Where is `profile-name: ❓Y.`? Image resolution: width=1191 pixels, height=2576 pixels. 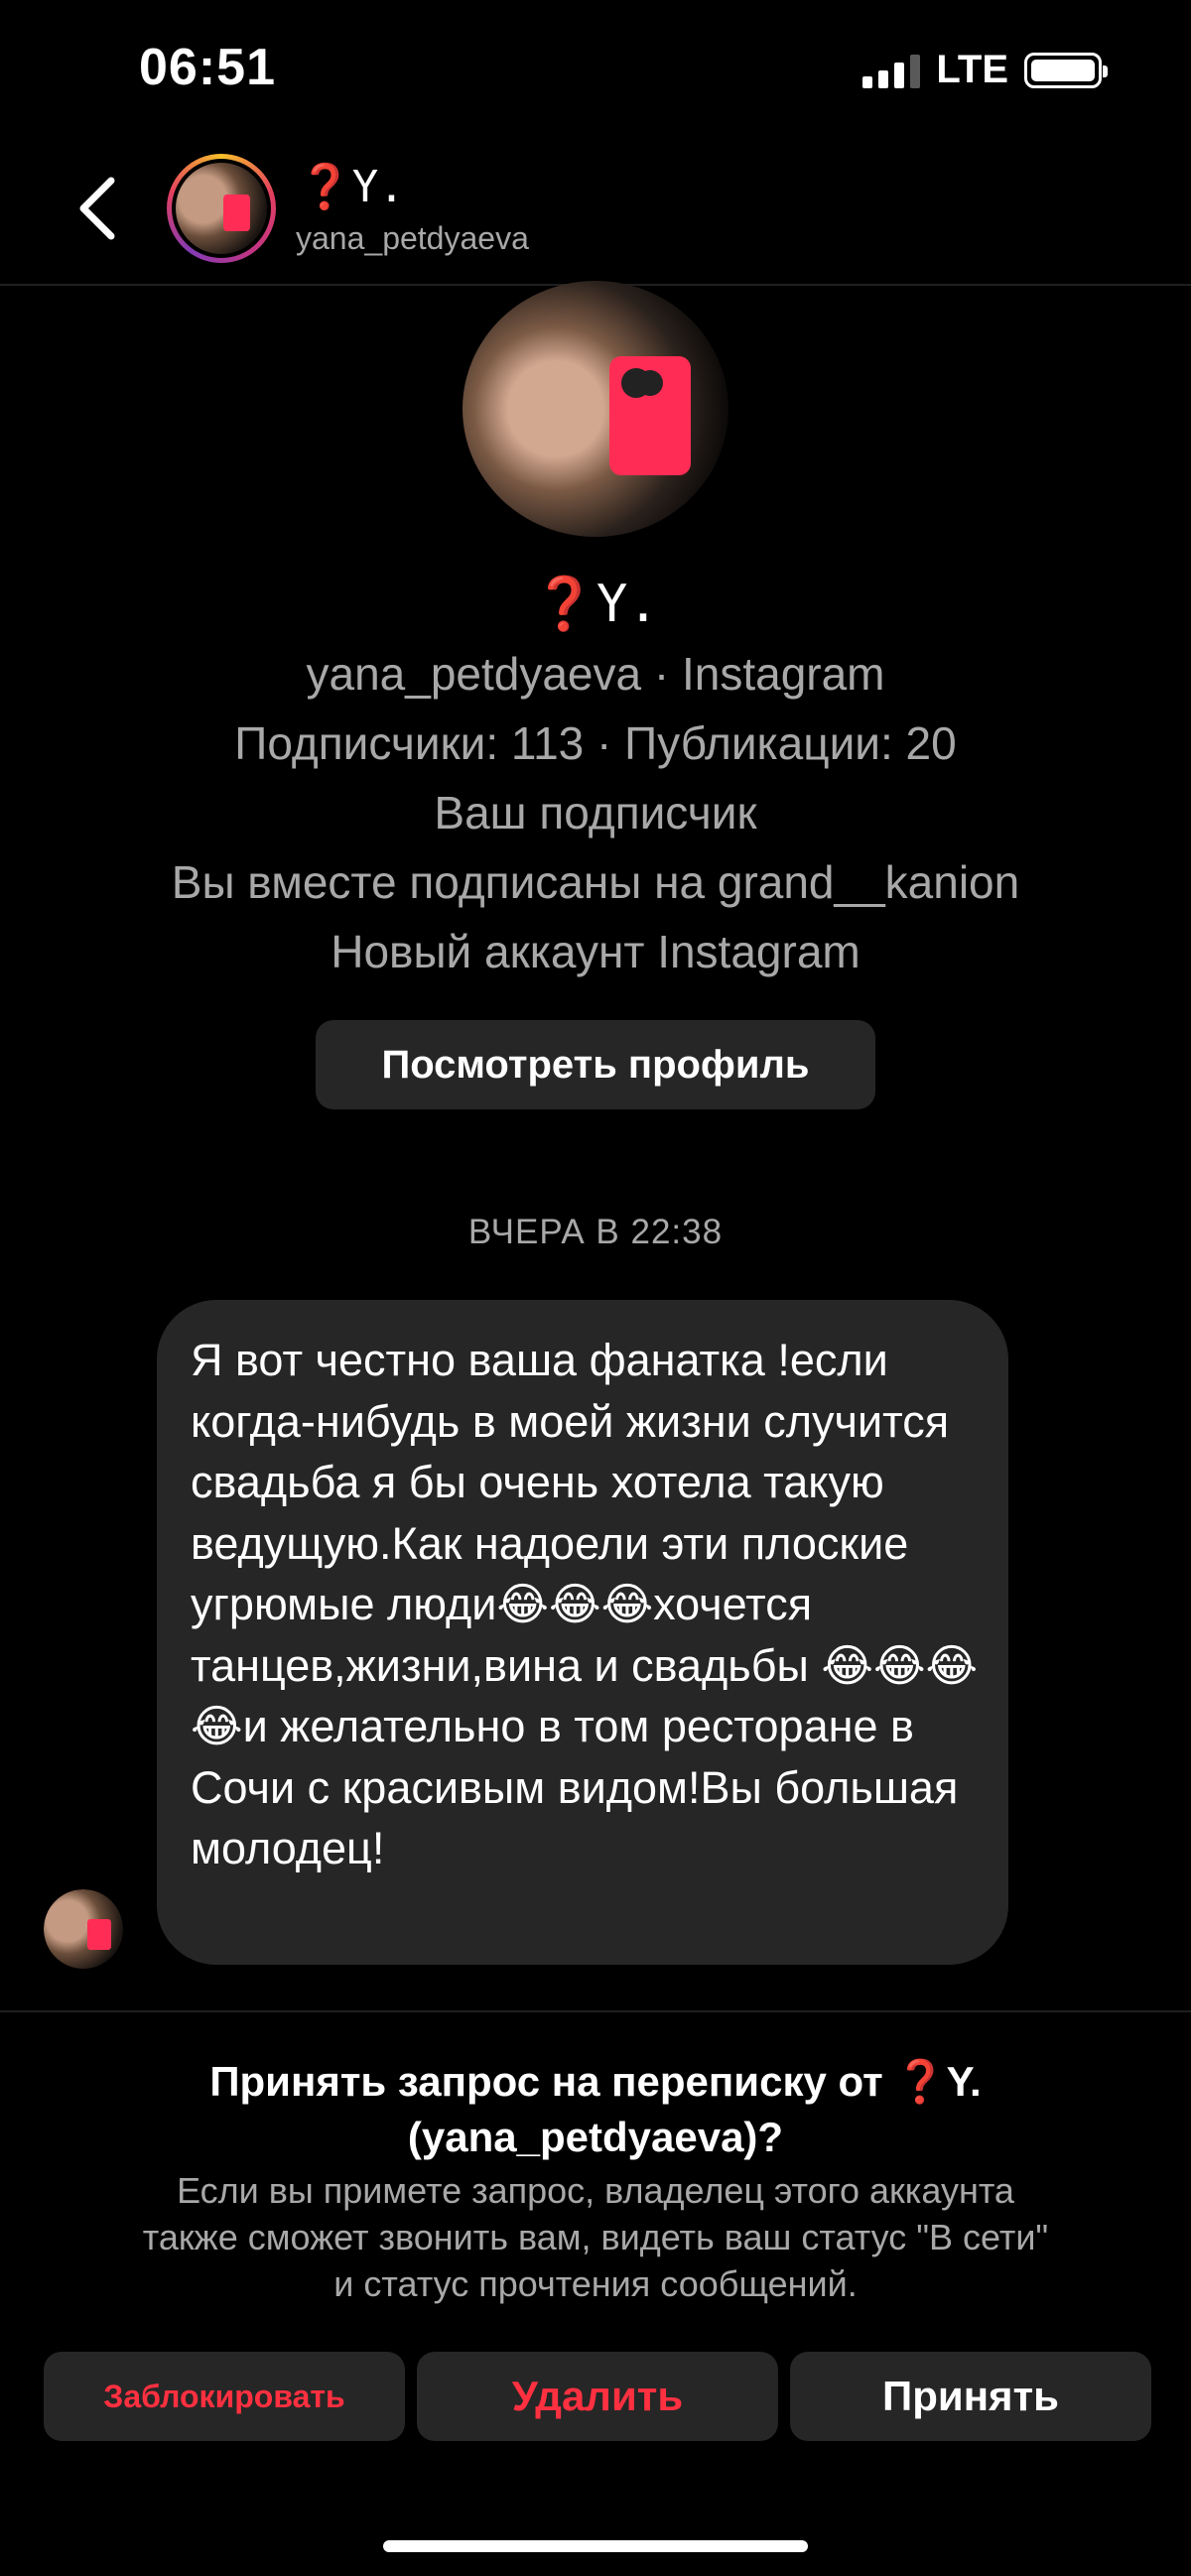 profile-name: ❓Y. is located at coordinates (595, 604).